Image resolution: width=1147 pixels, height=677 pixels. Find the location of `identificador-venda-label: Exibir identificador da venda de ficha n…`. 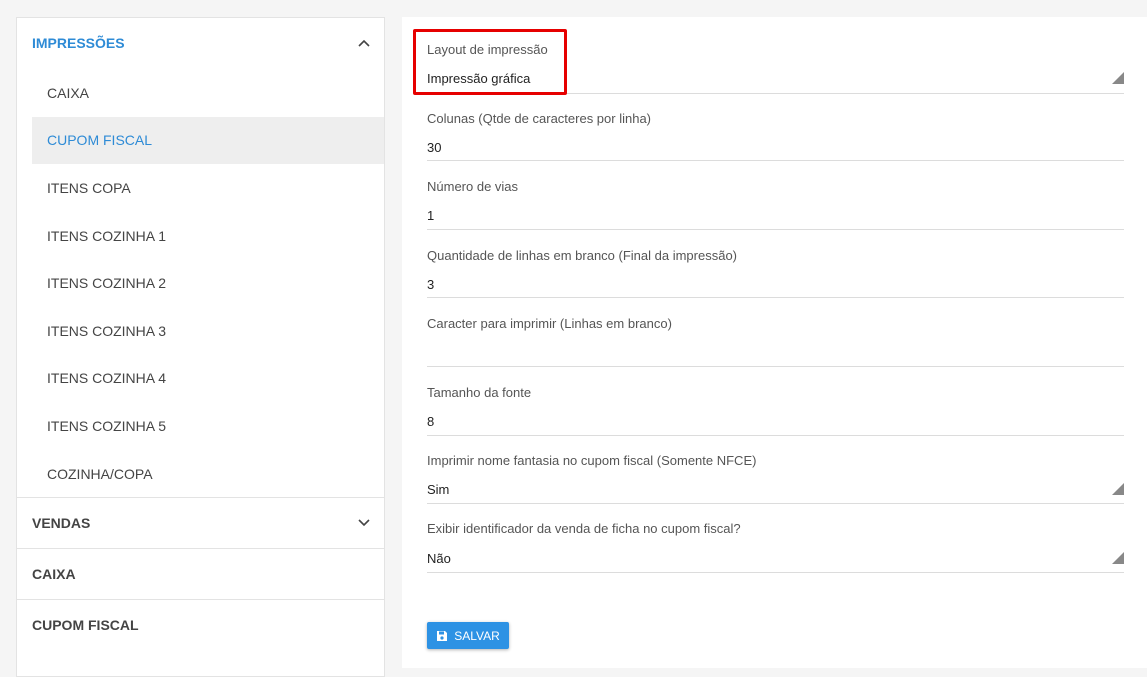

identificador-venda-label: Exibir identificador da venda de ficha n… is located at coordinates (584, 528).